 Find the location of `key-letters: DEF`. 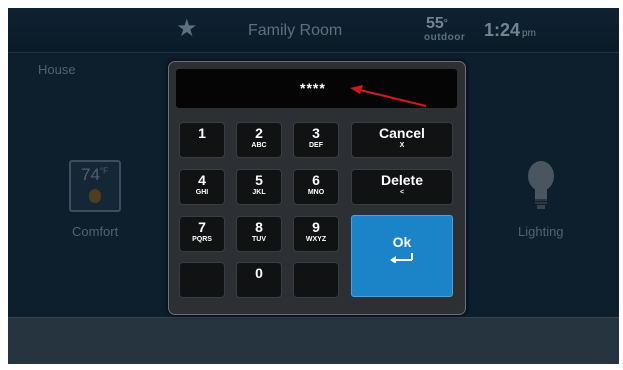

key-letters: DEF is located at coordinates (316, 145).